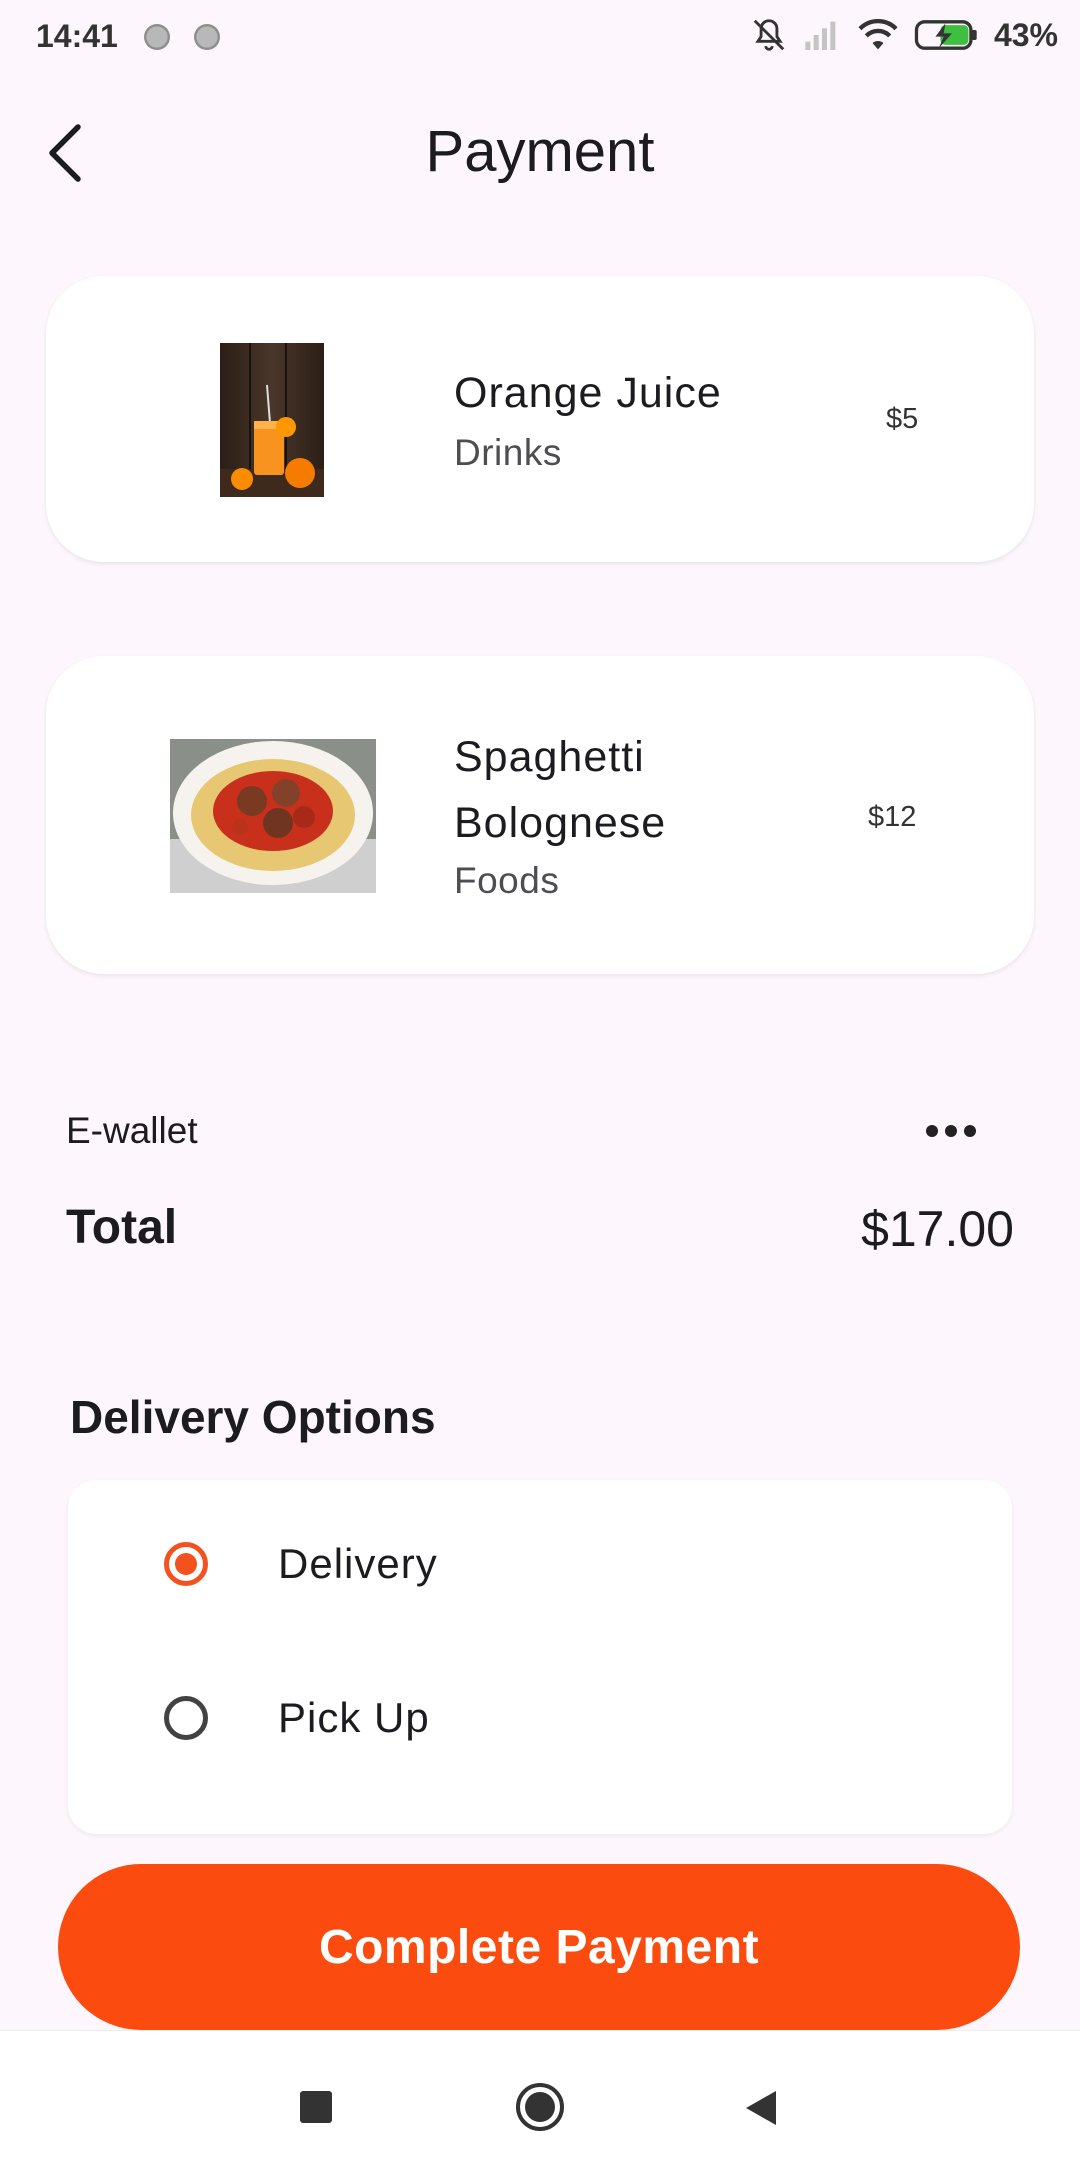 Image resolution: width=1080 pixels, height=2161 pixels. Describe the element at coordinates (77, 36) in the screenshot. I see `status-time: 14:41` at that location.